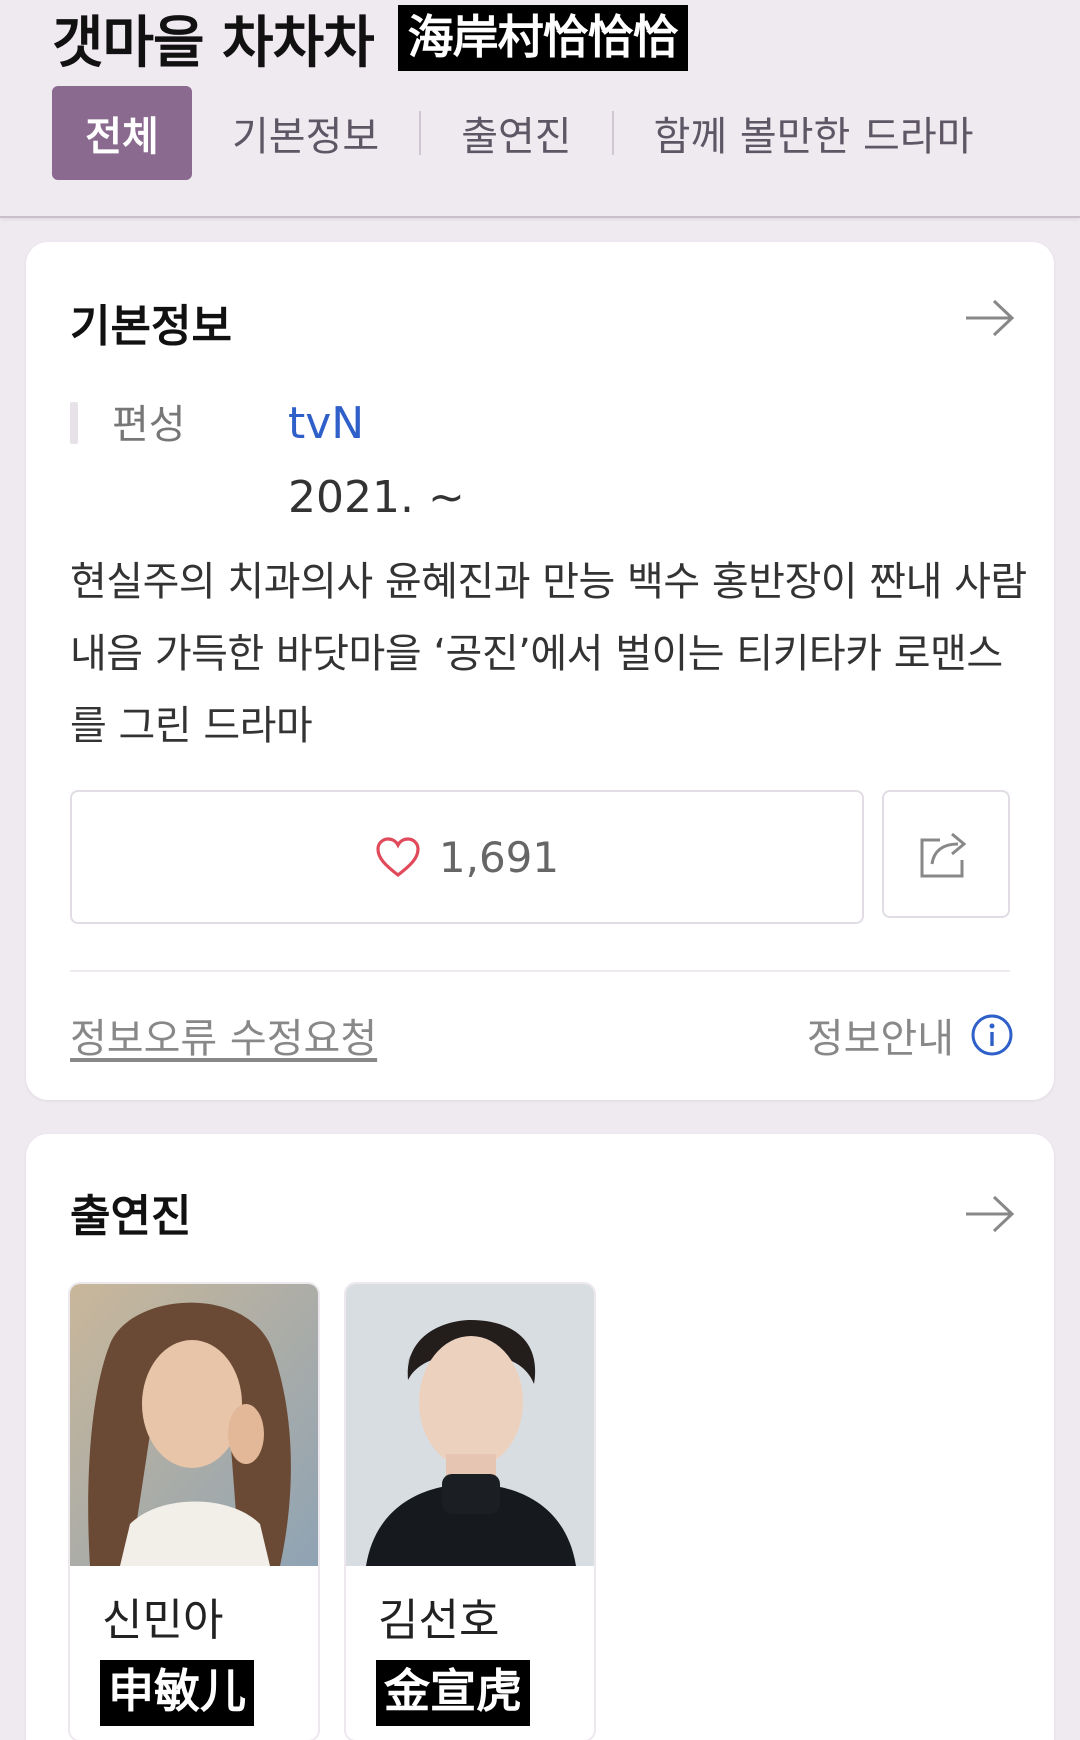 This screenshot has width=1080, height=1740. I want to click on tab-all: 전체, so click(122, 133).